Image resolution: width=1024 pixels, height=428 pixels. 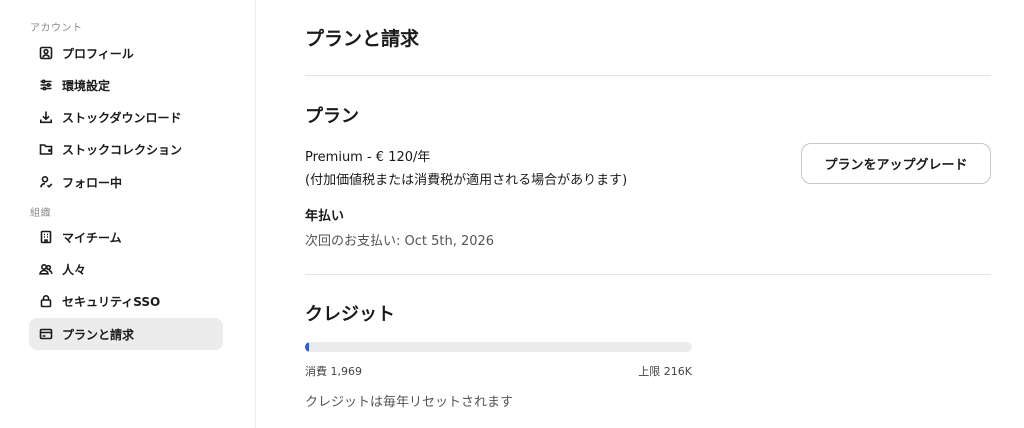 What do you see at coordinates (46, 85) in the screenshot?
I see `sliders-icon` at bounding box center [46, 85].